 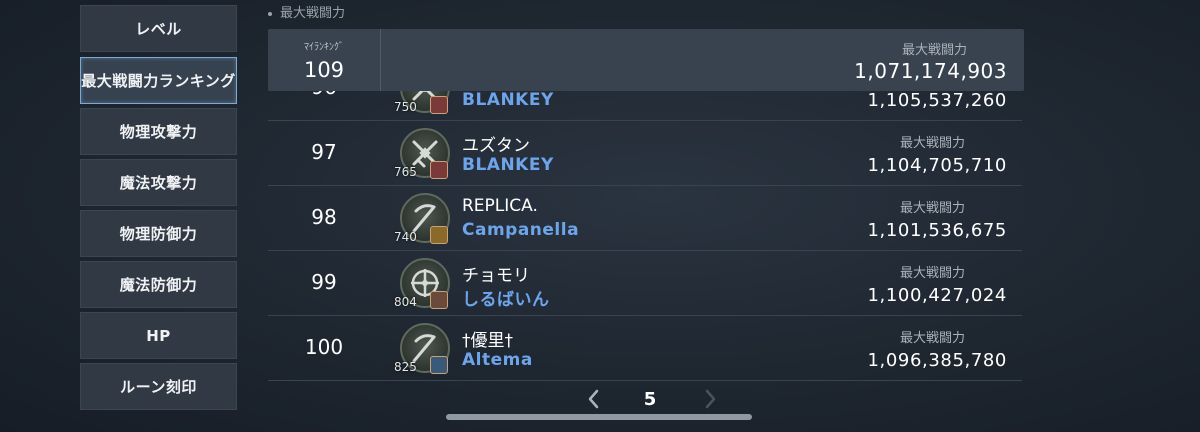 I want to click on player-level: 740, so click(x=405, y=237).